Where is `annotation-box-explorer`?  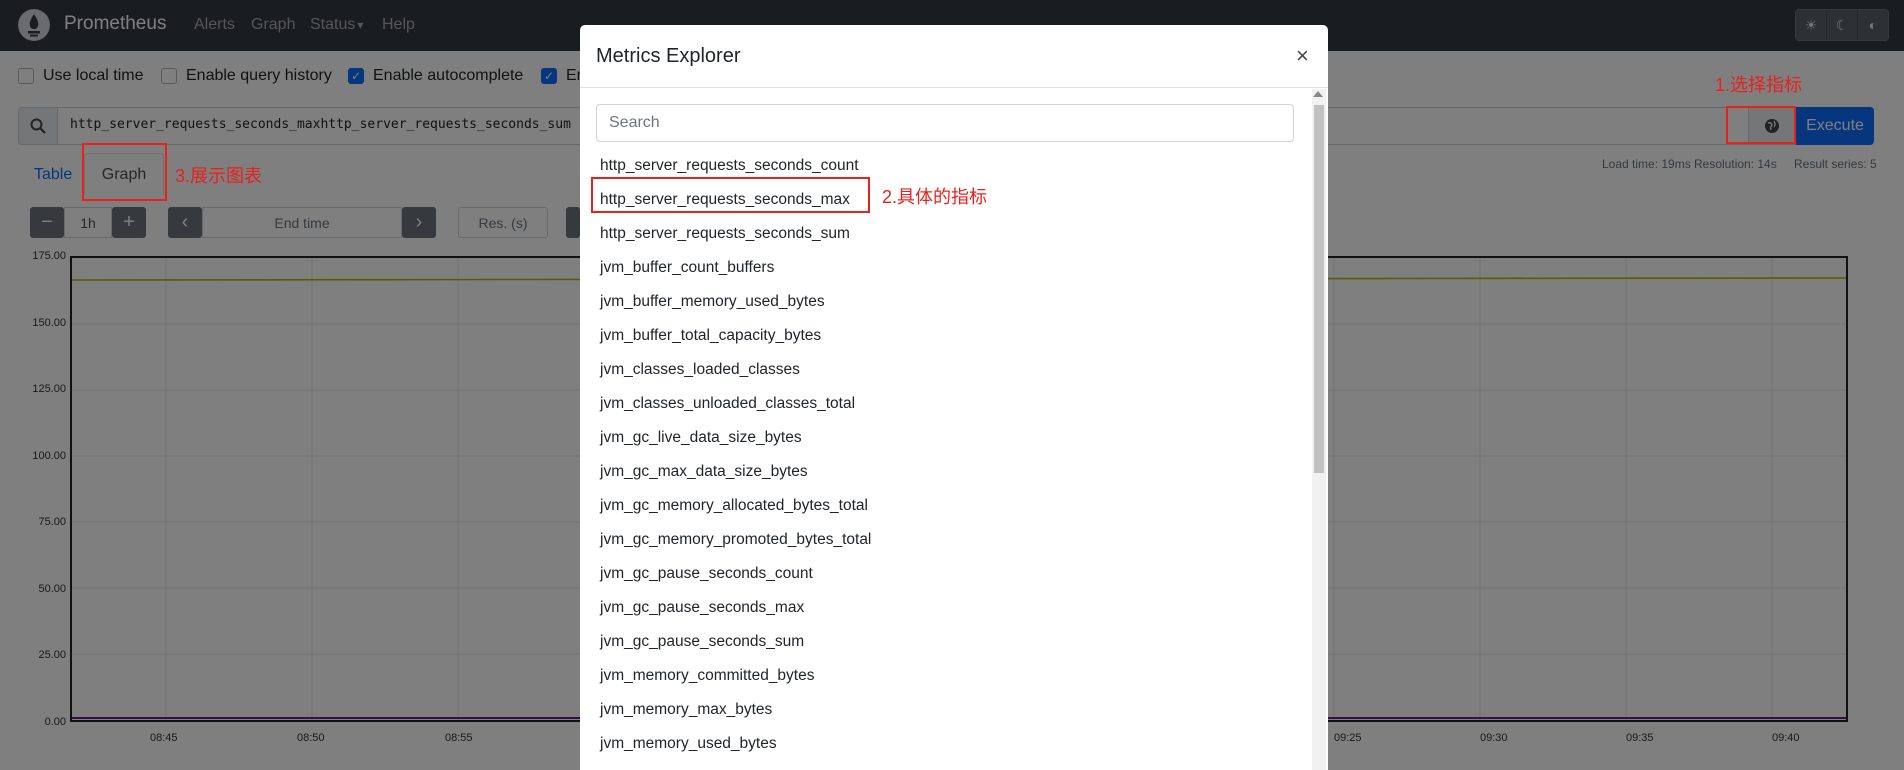 annotation-box-explorer is located at coordinates (1761, 125).